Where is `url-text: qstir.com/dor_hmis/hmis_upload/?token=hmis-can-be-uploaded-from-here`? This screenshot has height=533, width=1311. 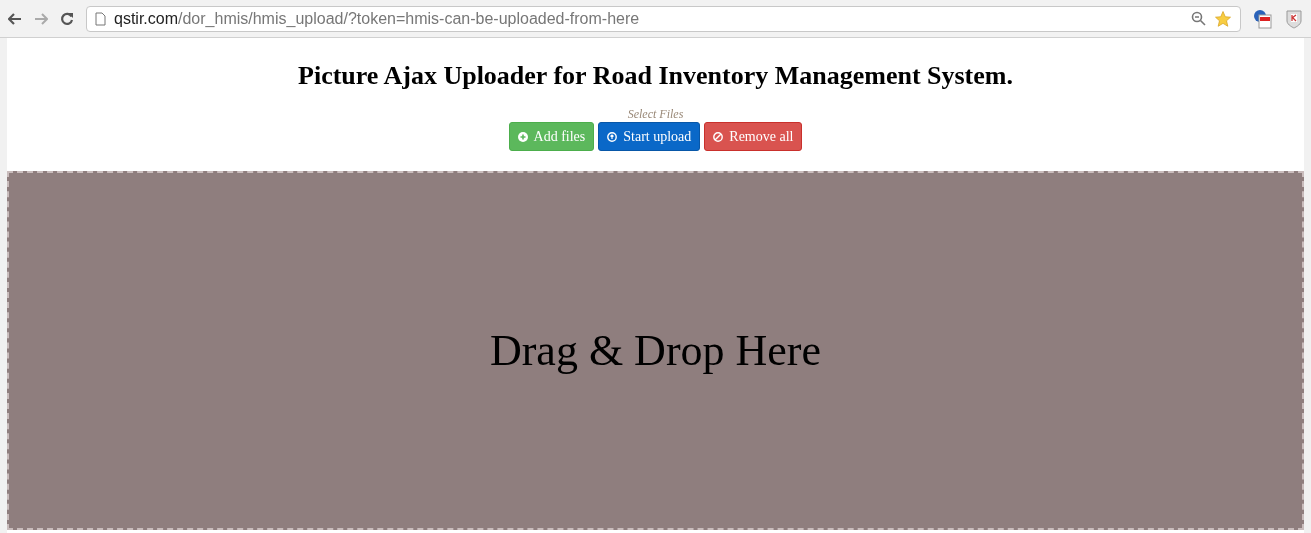 url-text: qstir.com/dor_hmis/hmis_upload/?token=hmis-can-be-uploaded-from-here is located at coordinates (377, 18).